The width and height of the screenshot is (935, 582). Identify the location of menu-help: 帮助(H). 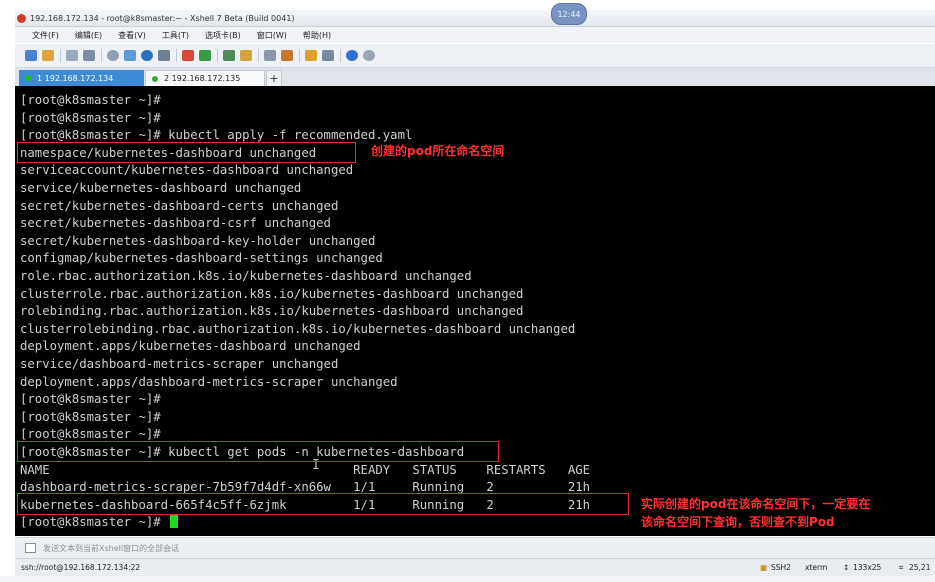
(317, 35).